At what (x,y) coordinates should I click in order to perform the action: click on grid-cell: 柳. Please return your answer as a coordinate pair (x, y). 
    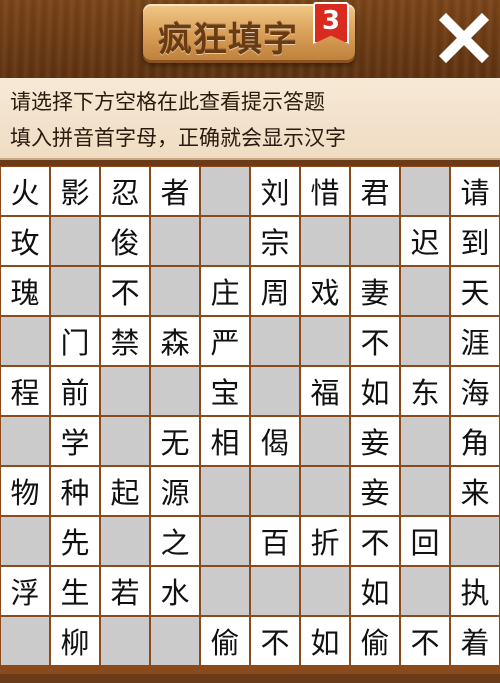
    Looking at the image, I should click on (75, 641).